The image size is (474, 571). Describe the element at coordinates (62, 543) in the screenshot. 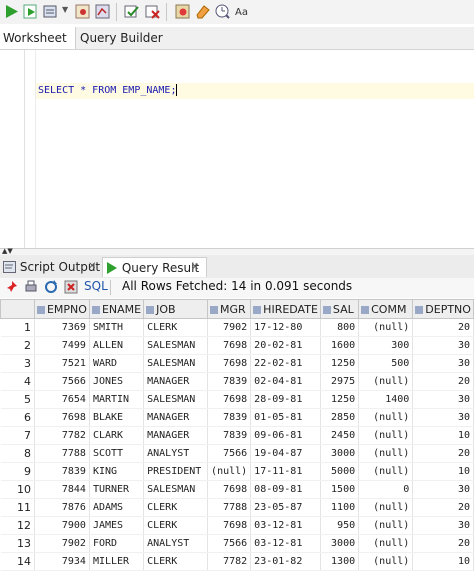

I see `cell-empno: 7902` at that location.